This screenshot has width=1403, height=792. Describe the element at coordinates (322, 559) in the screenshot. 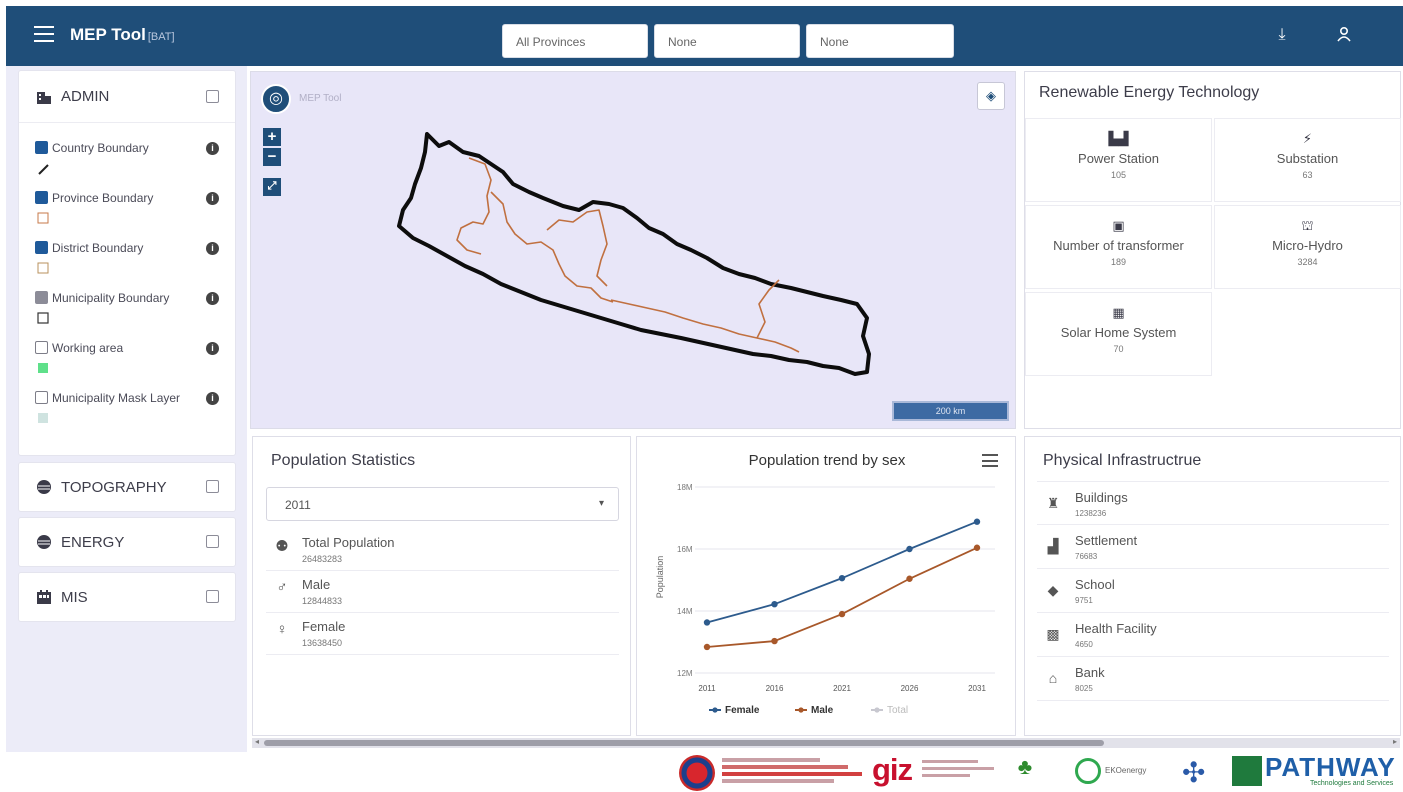

I see `total-population-value: 26483283` at that location.